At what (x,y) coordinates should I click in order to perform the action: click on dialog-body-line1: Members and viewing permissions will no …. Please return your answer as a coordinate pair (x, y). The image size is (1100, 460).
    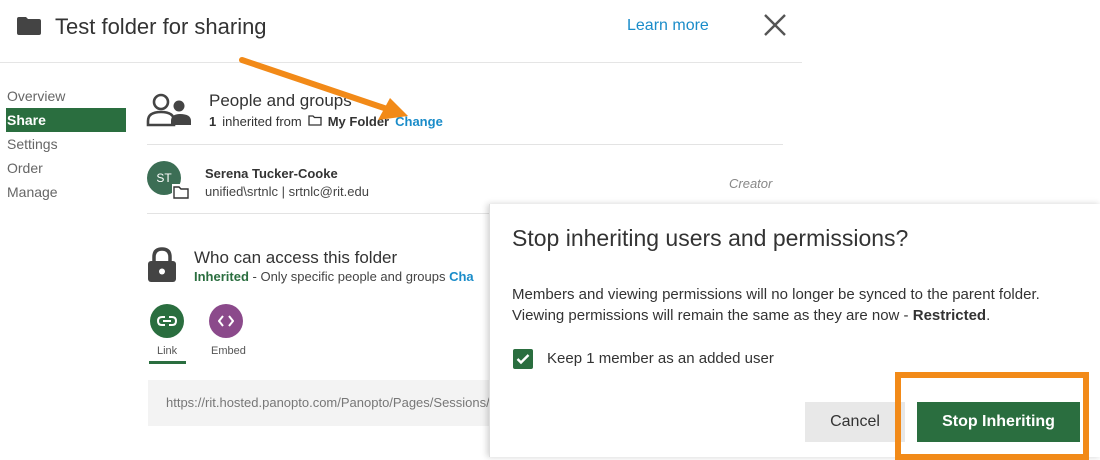
    Looking at the image, I should click on (776, 294).